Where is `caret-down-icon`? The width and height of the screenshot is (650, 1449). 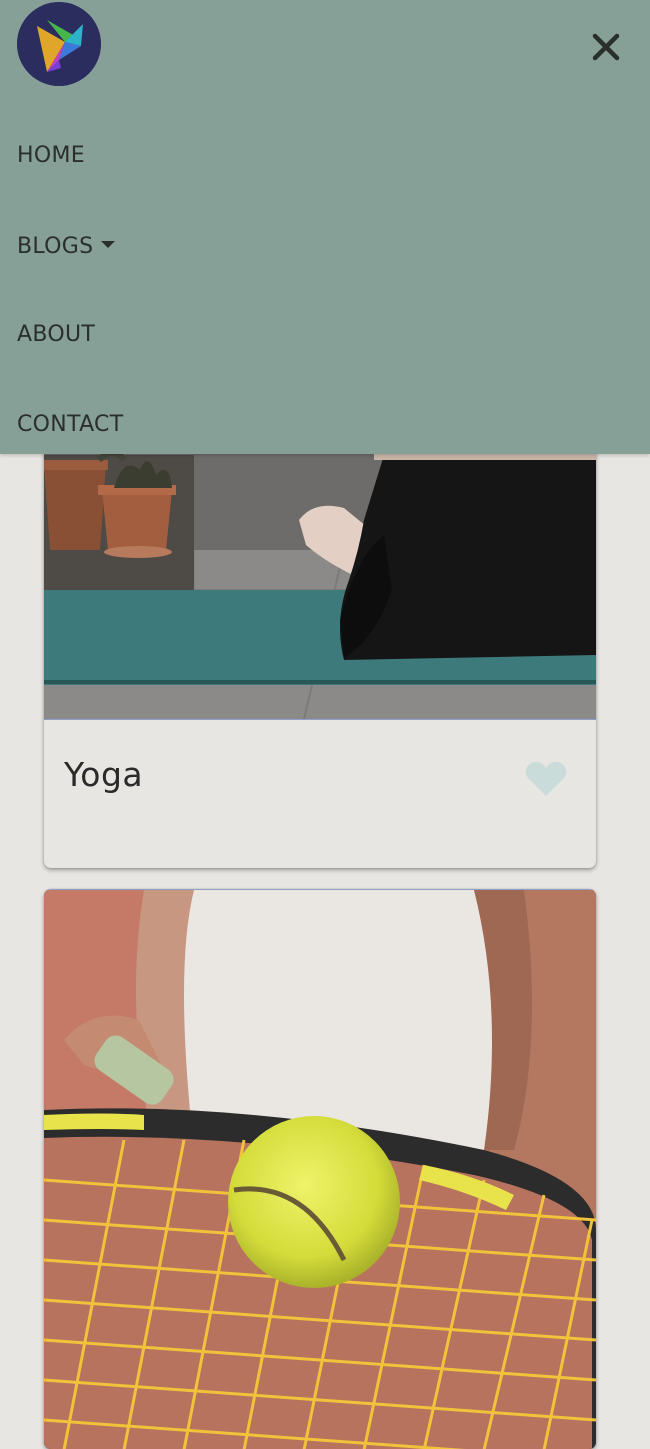 caret-down-icon is located at coordinates (108, 244).